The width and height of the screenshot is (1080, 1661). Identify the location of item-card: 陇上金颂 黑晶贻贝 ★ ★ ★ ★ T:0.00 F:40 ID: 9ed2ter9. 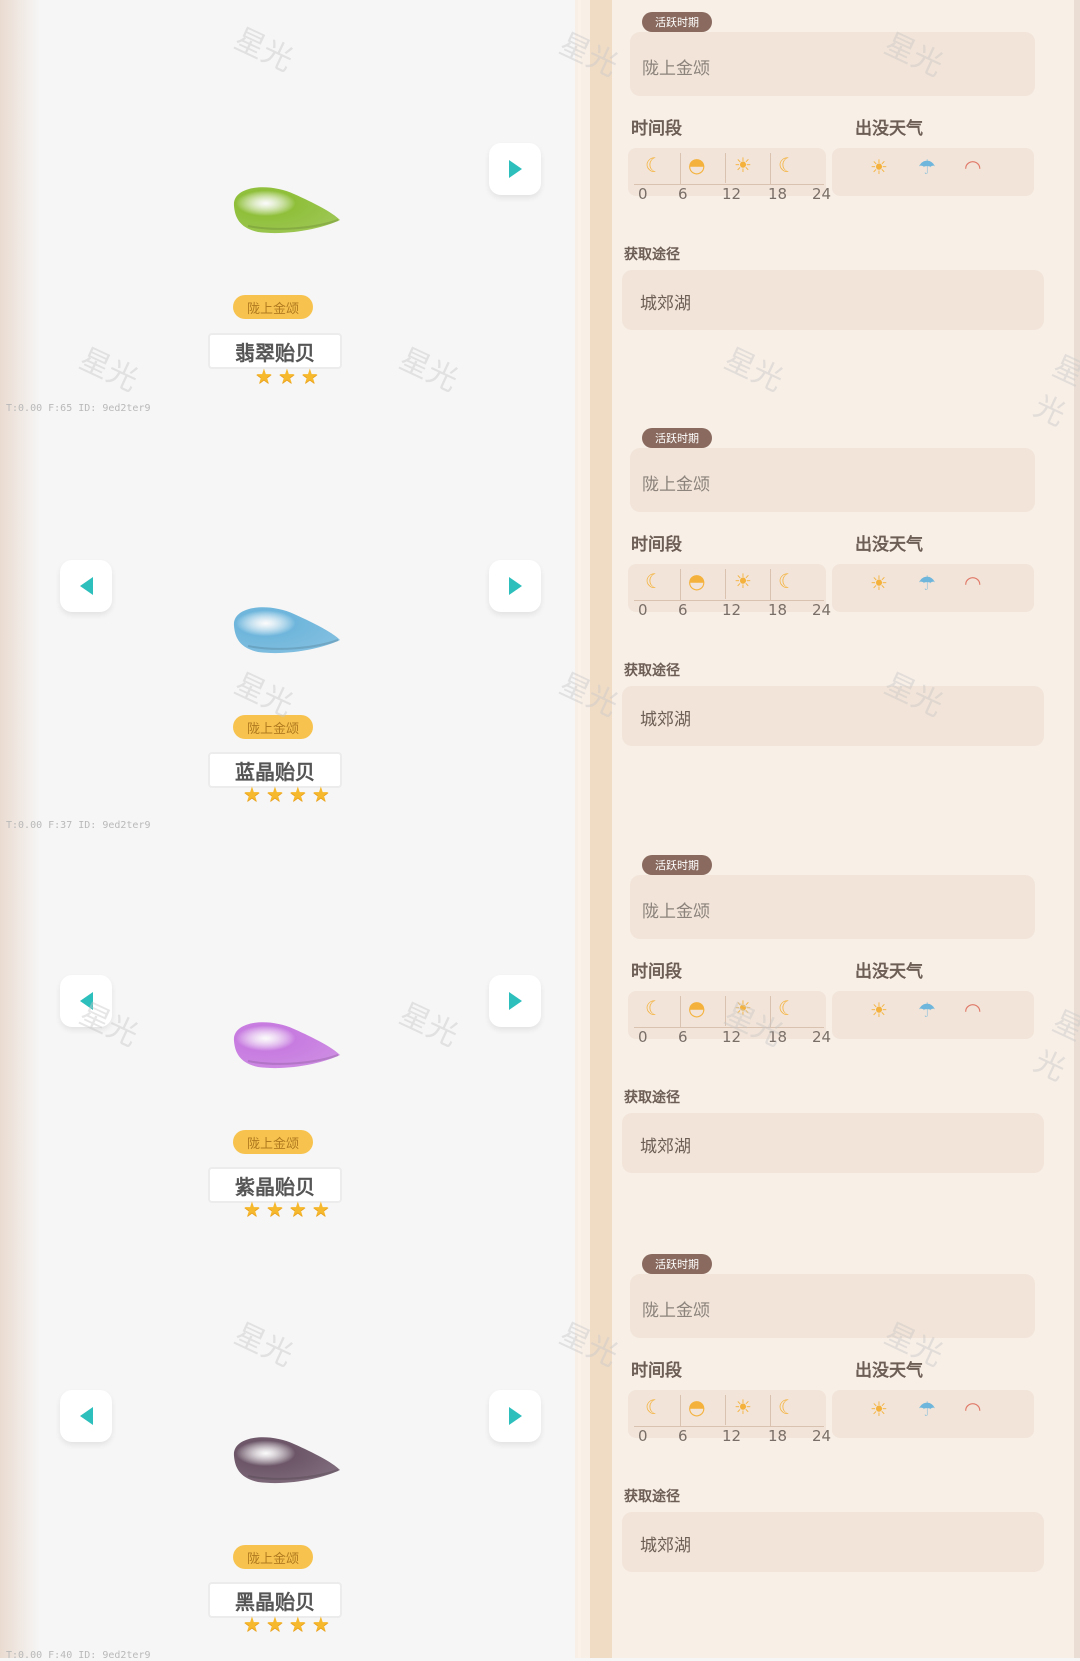
(287, 1453).